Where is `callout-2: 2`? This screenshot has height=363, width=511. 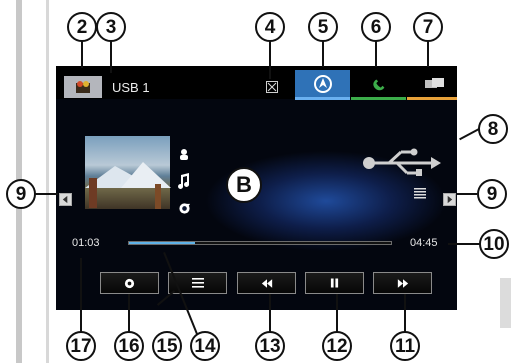 callout-2: 2 is located at coordinates (82, 27).